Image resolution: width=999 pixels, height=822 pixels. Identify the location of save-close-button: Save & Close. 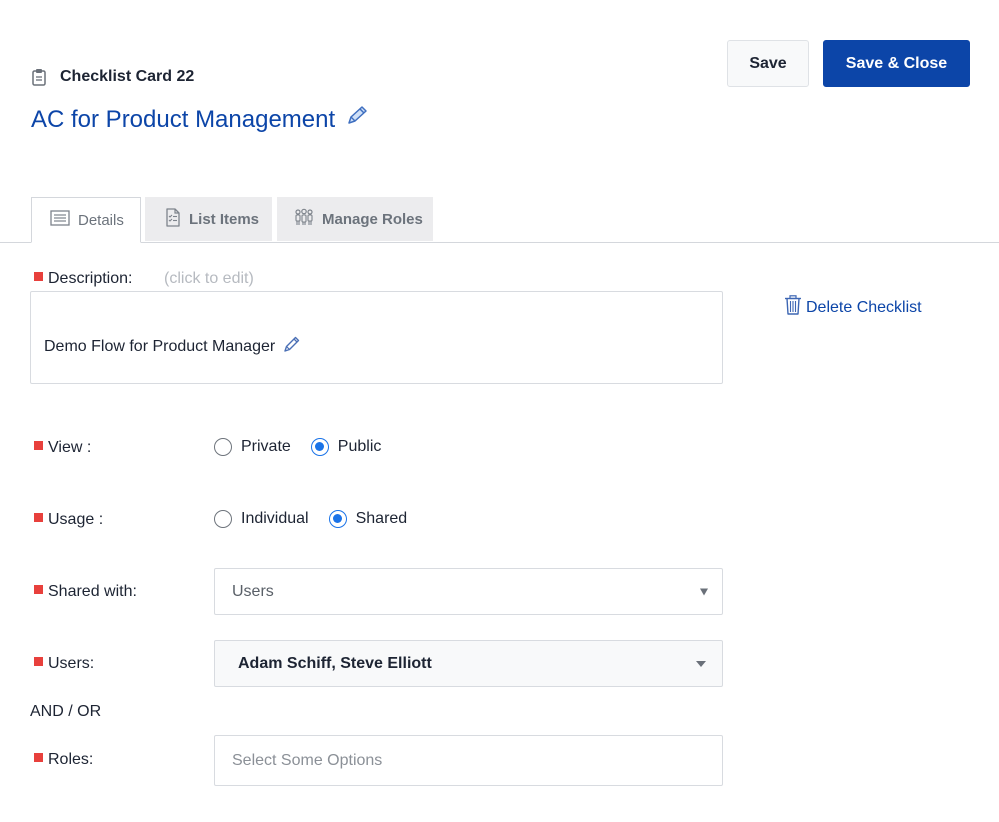
(896, 63).